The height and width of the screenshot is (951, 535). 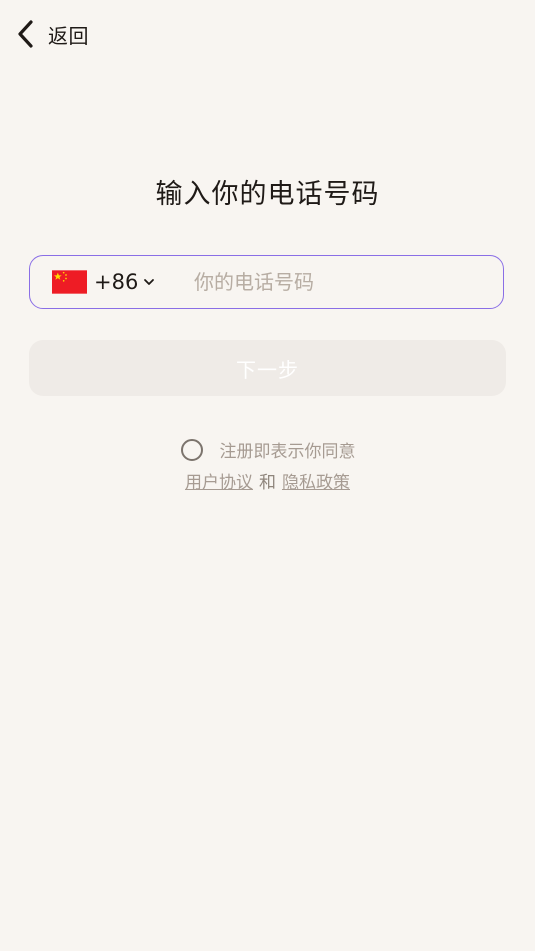 I want to click on phone-input-box: +86, so click(x=266, y=282).